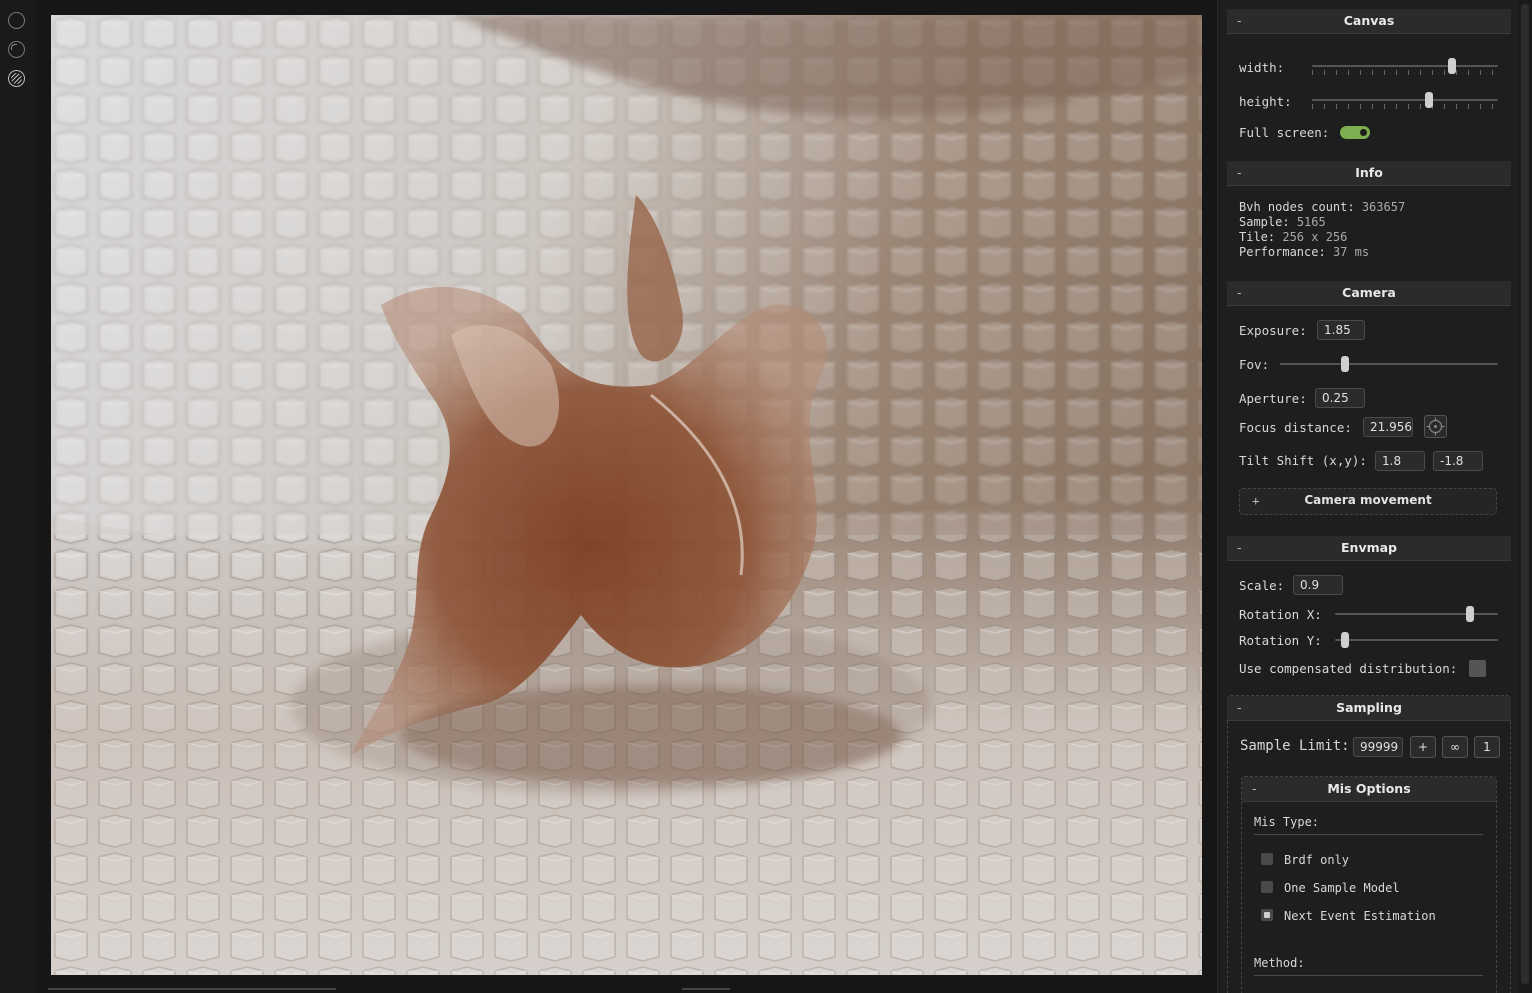  What do you see at coordinates (1389, 364) in the screenshot?
I see `fov-slider` at bounding box center [1389, 364].